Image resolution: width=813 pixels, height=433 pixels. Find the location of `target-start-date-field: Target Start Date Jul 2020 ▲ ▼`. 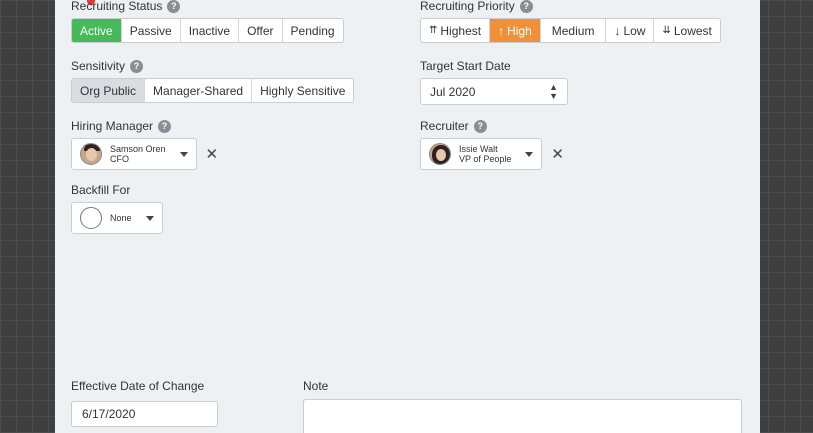

target-start-date-field: Target Start Date Jul 2020 ▲ ▼ is located at coordinates (494, 81).